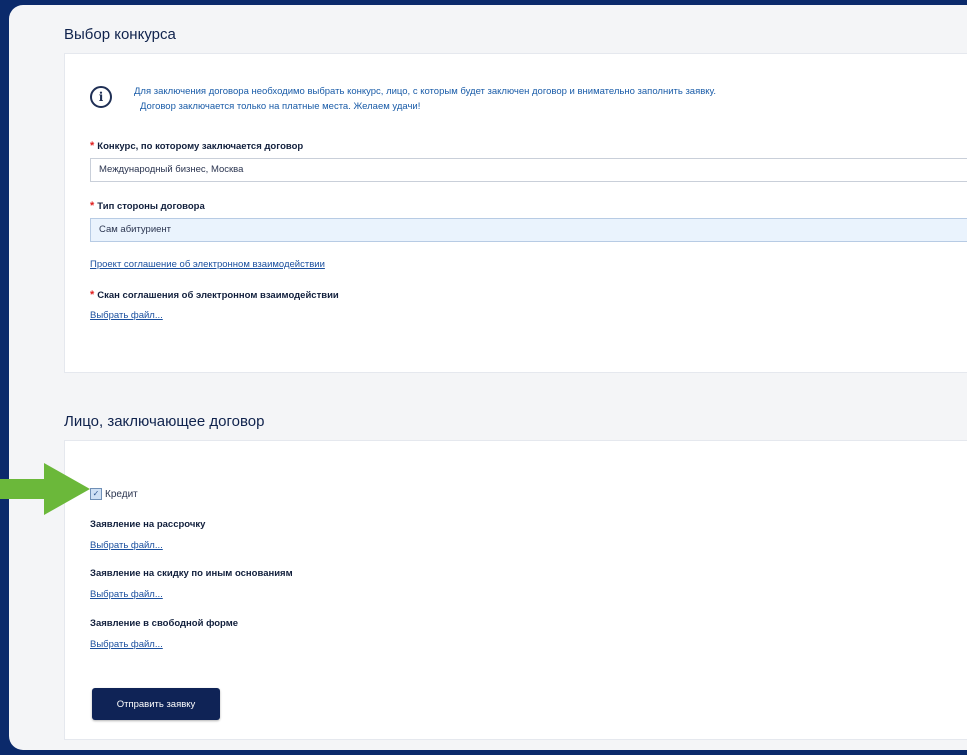 This screenshot has height=755, width=967. What do you see at coordinates (156, 704) in the screenshot?
I see `submit-application-button: Отправить заявку` at bounding box center [156, 704].